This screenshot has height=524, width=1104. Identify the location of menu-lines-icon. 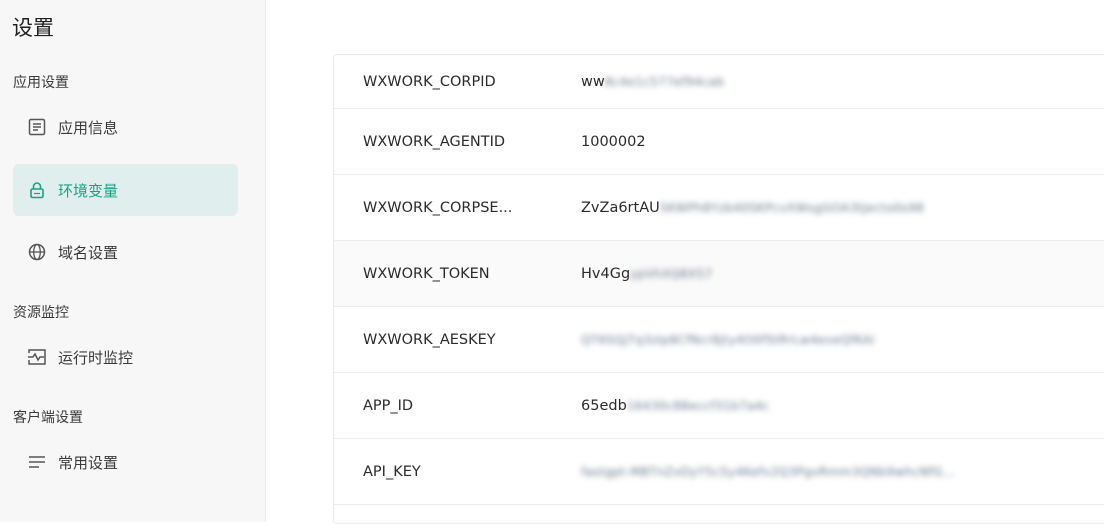
(37, 462).